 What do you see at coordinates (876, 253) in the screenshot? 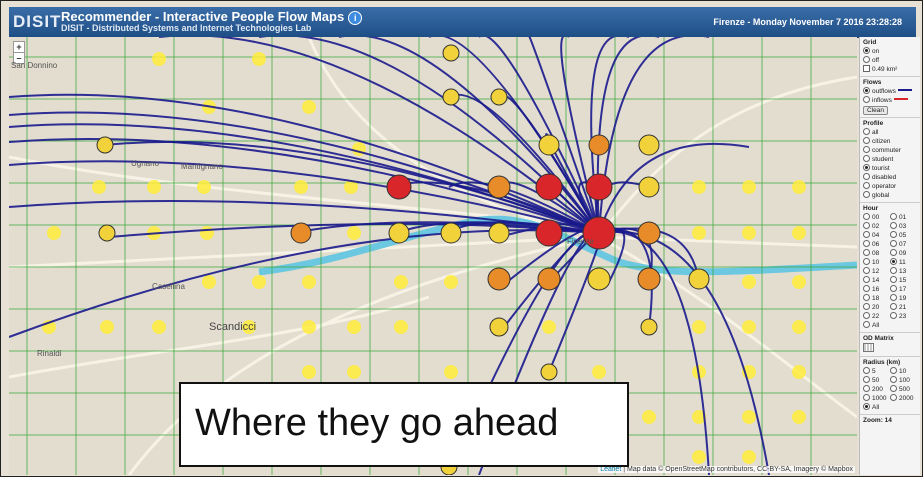
I see `hour-radio-08: 08` at bounding box center [876, 253].